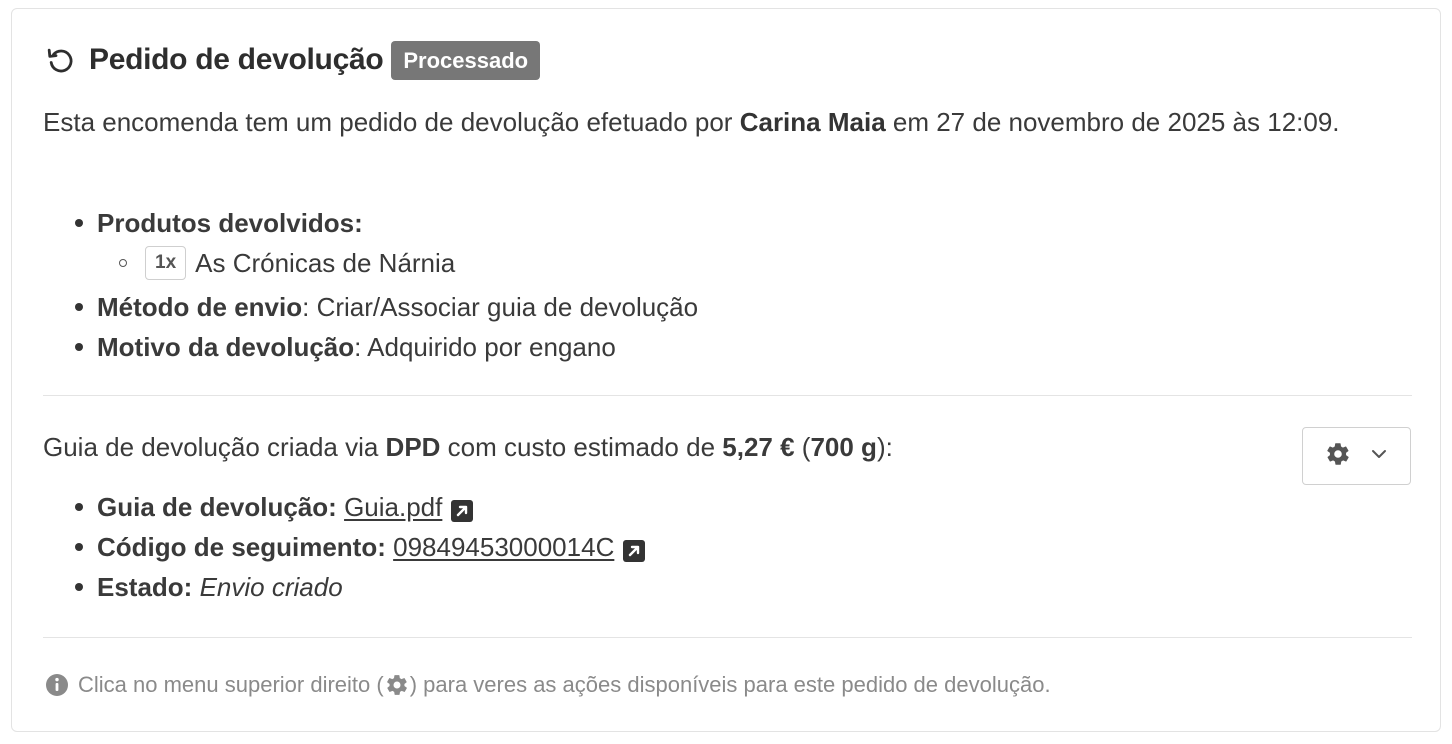 This screenshot has height=744, width=1452. Describe the element at coordinates (802, 447) in the screenshot. I see `open-paren: (` at that location.